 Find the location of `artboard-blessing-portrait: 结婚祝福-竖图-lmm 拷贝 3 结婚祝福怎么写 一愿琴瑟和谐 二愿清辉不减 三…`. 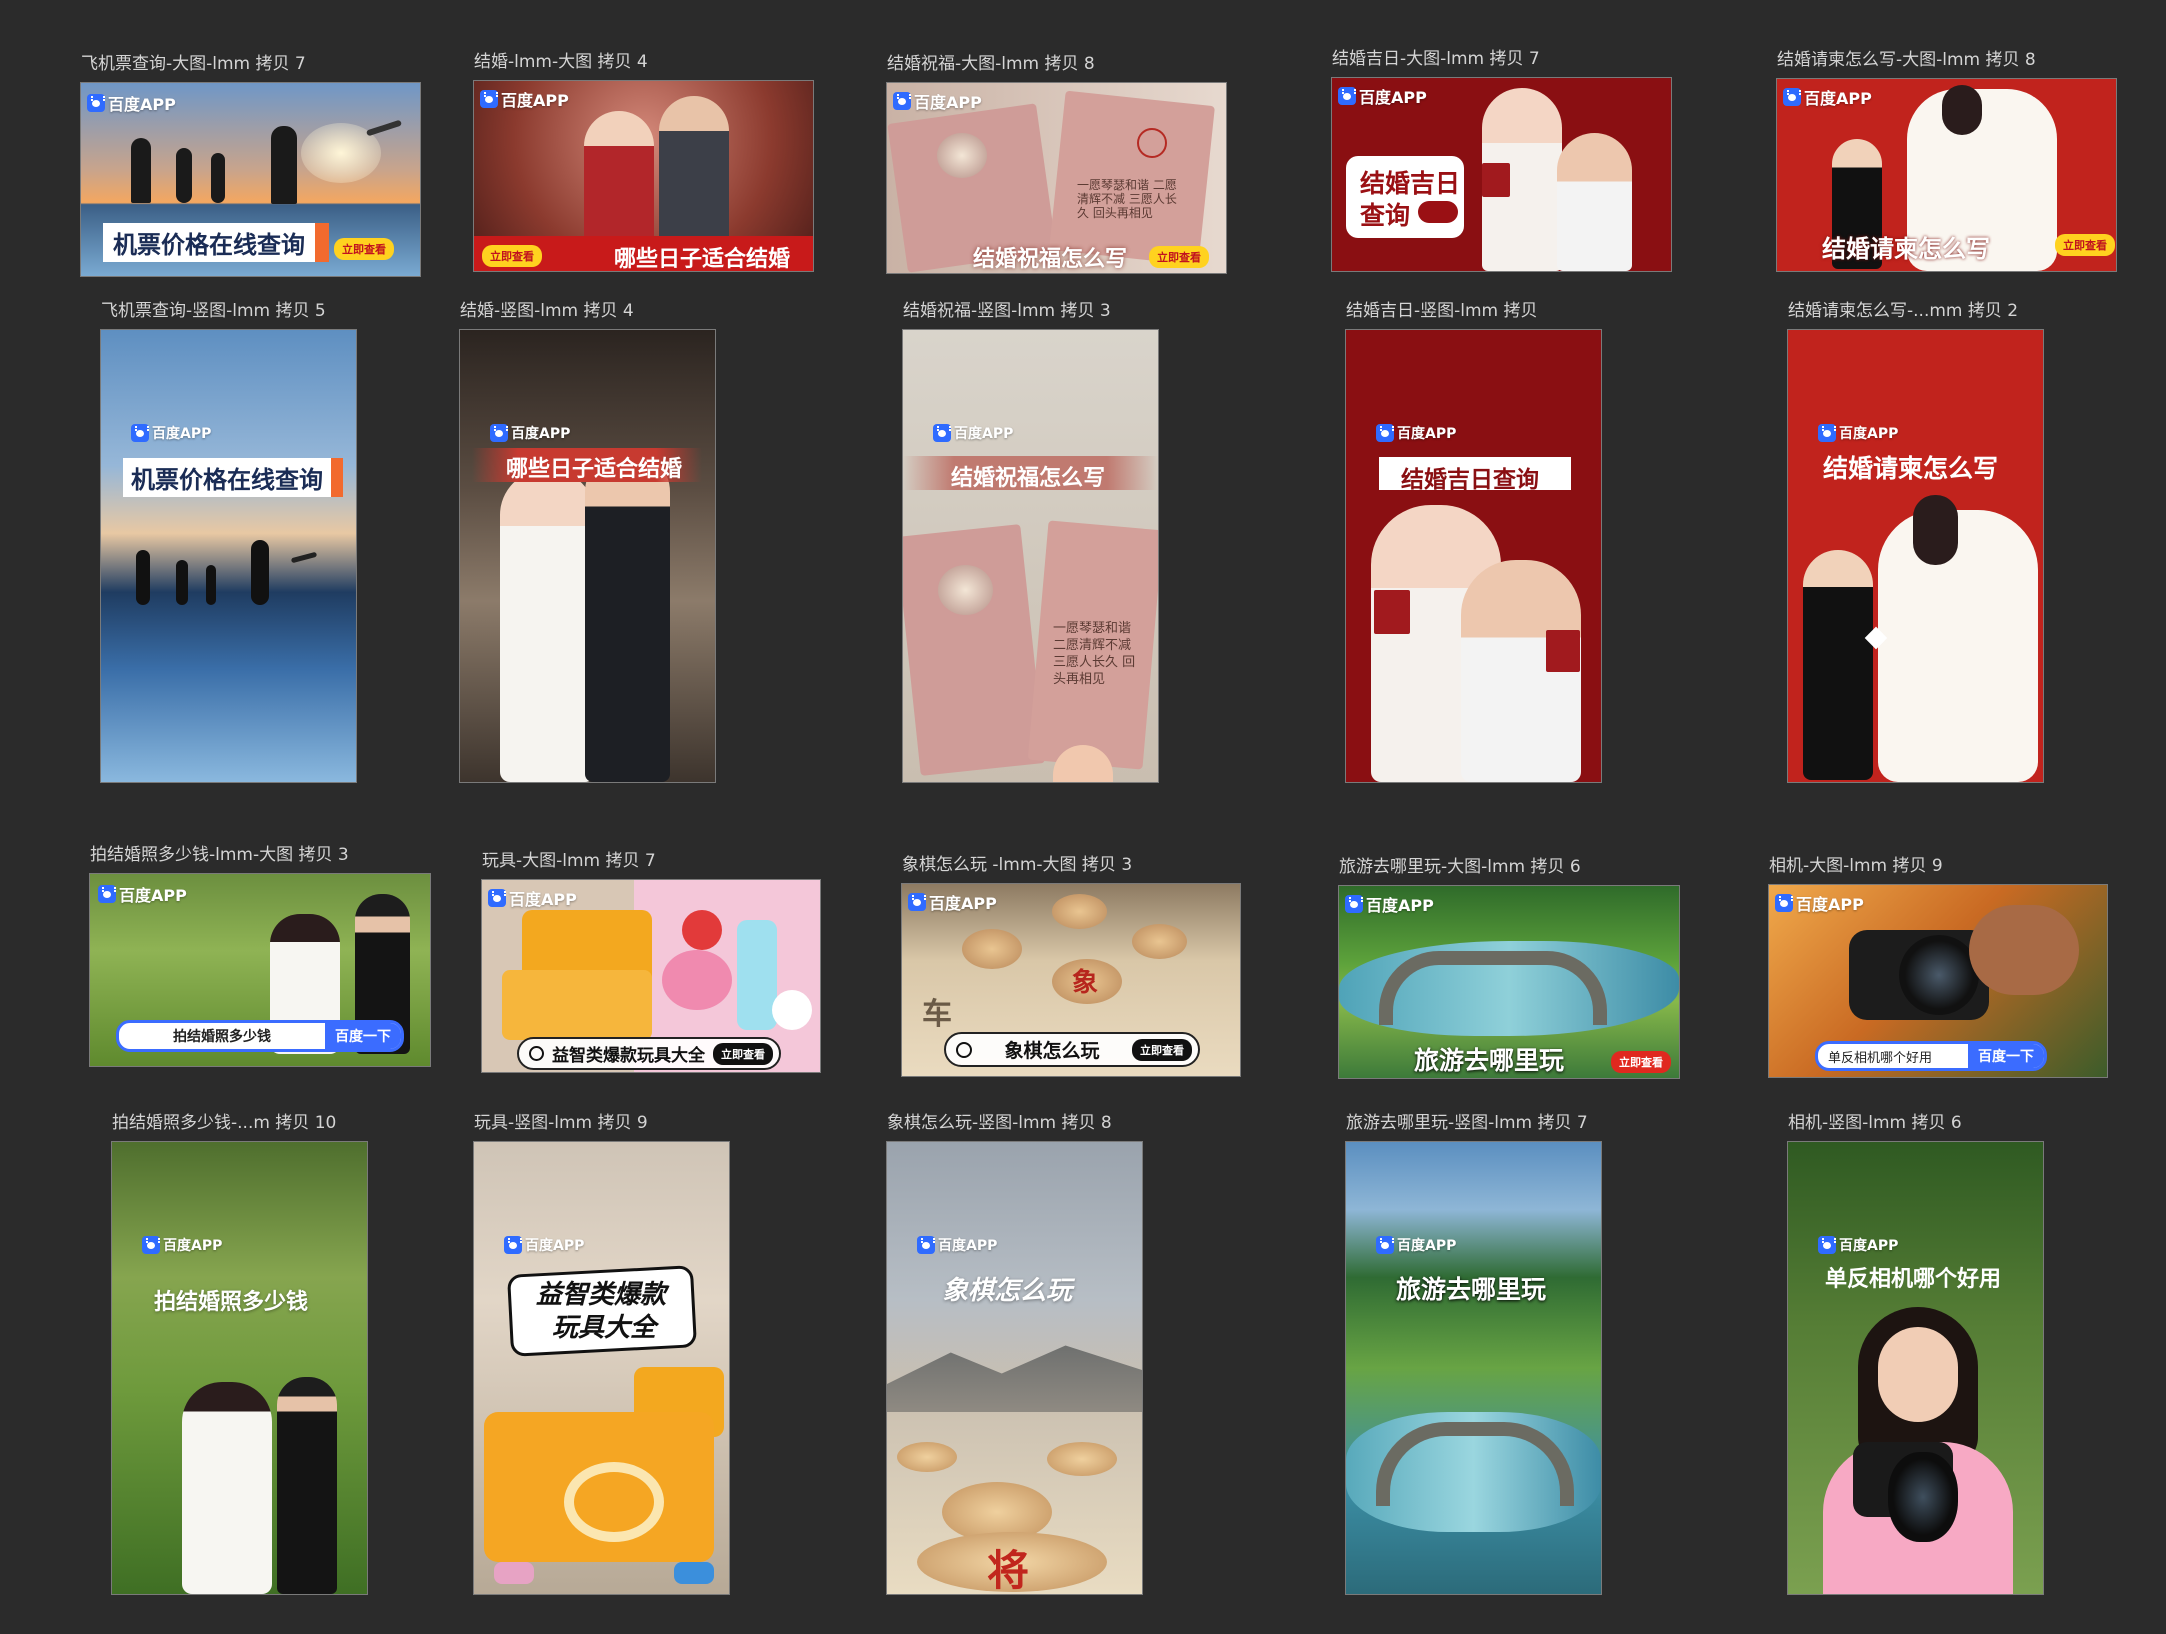

artboard-blessing-portrait: 结婚祝福-竖图-lmm 拷贝 3 结婚祝福怎么写 一愿琴瑟和谐 二愿清辉不减 三… is located at coordinates (1030, 542).